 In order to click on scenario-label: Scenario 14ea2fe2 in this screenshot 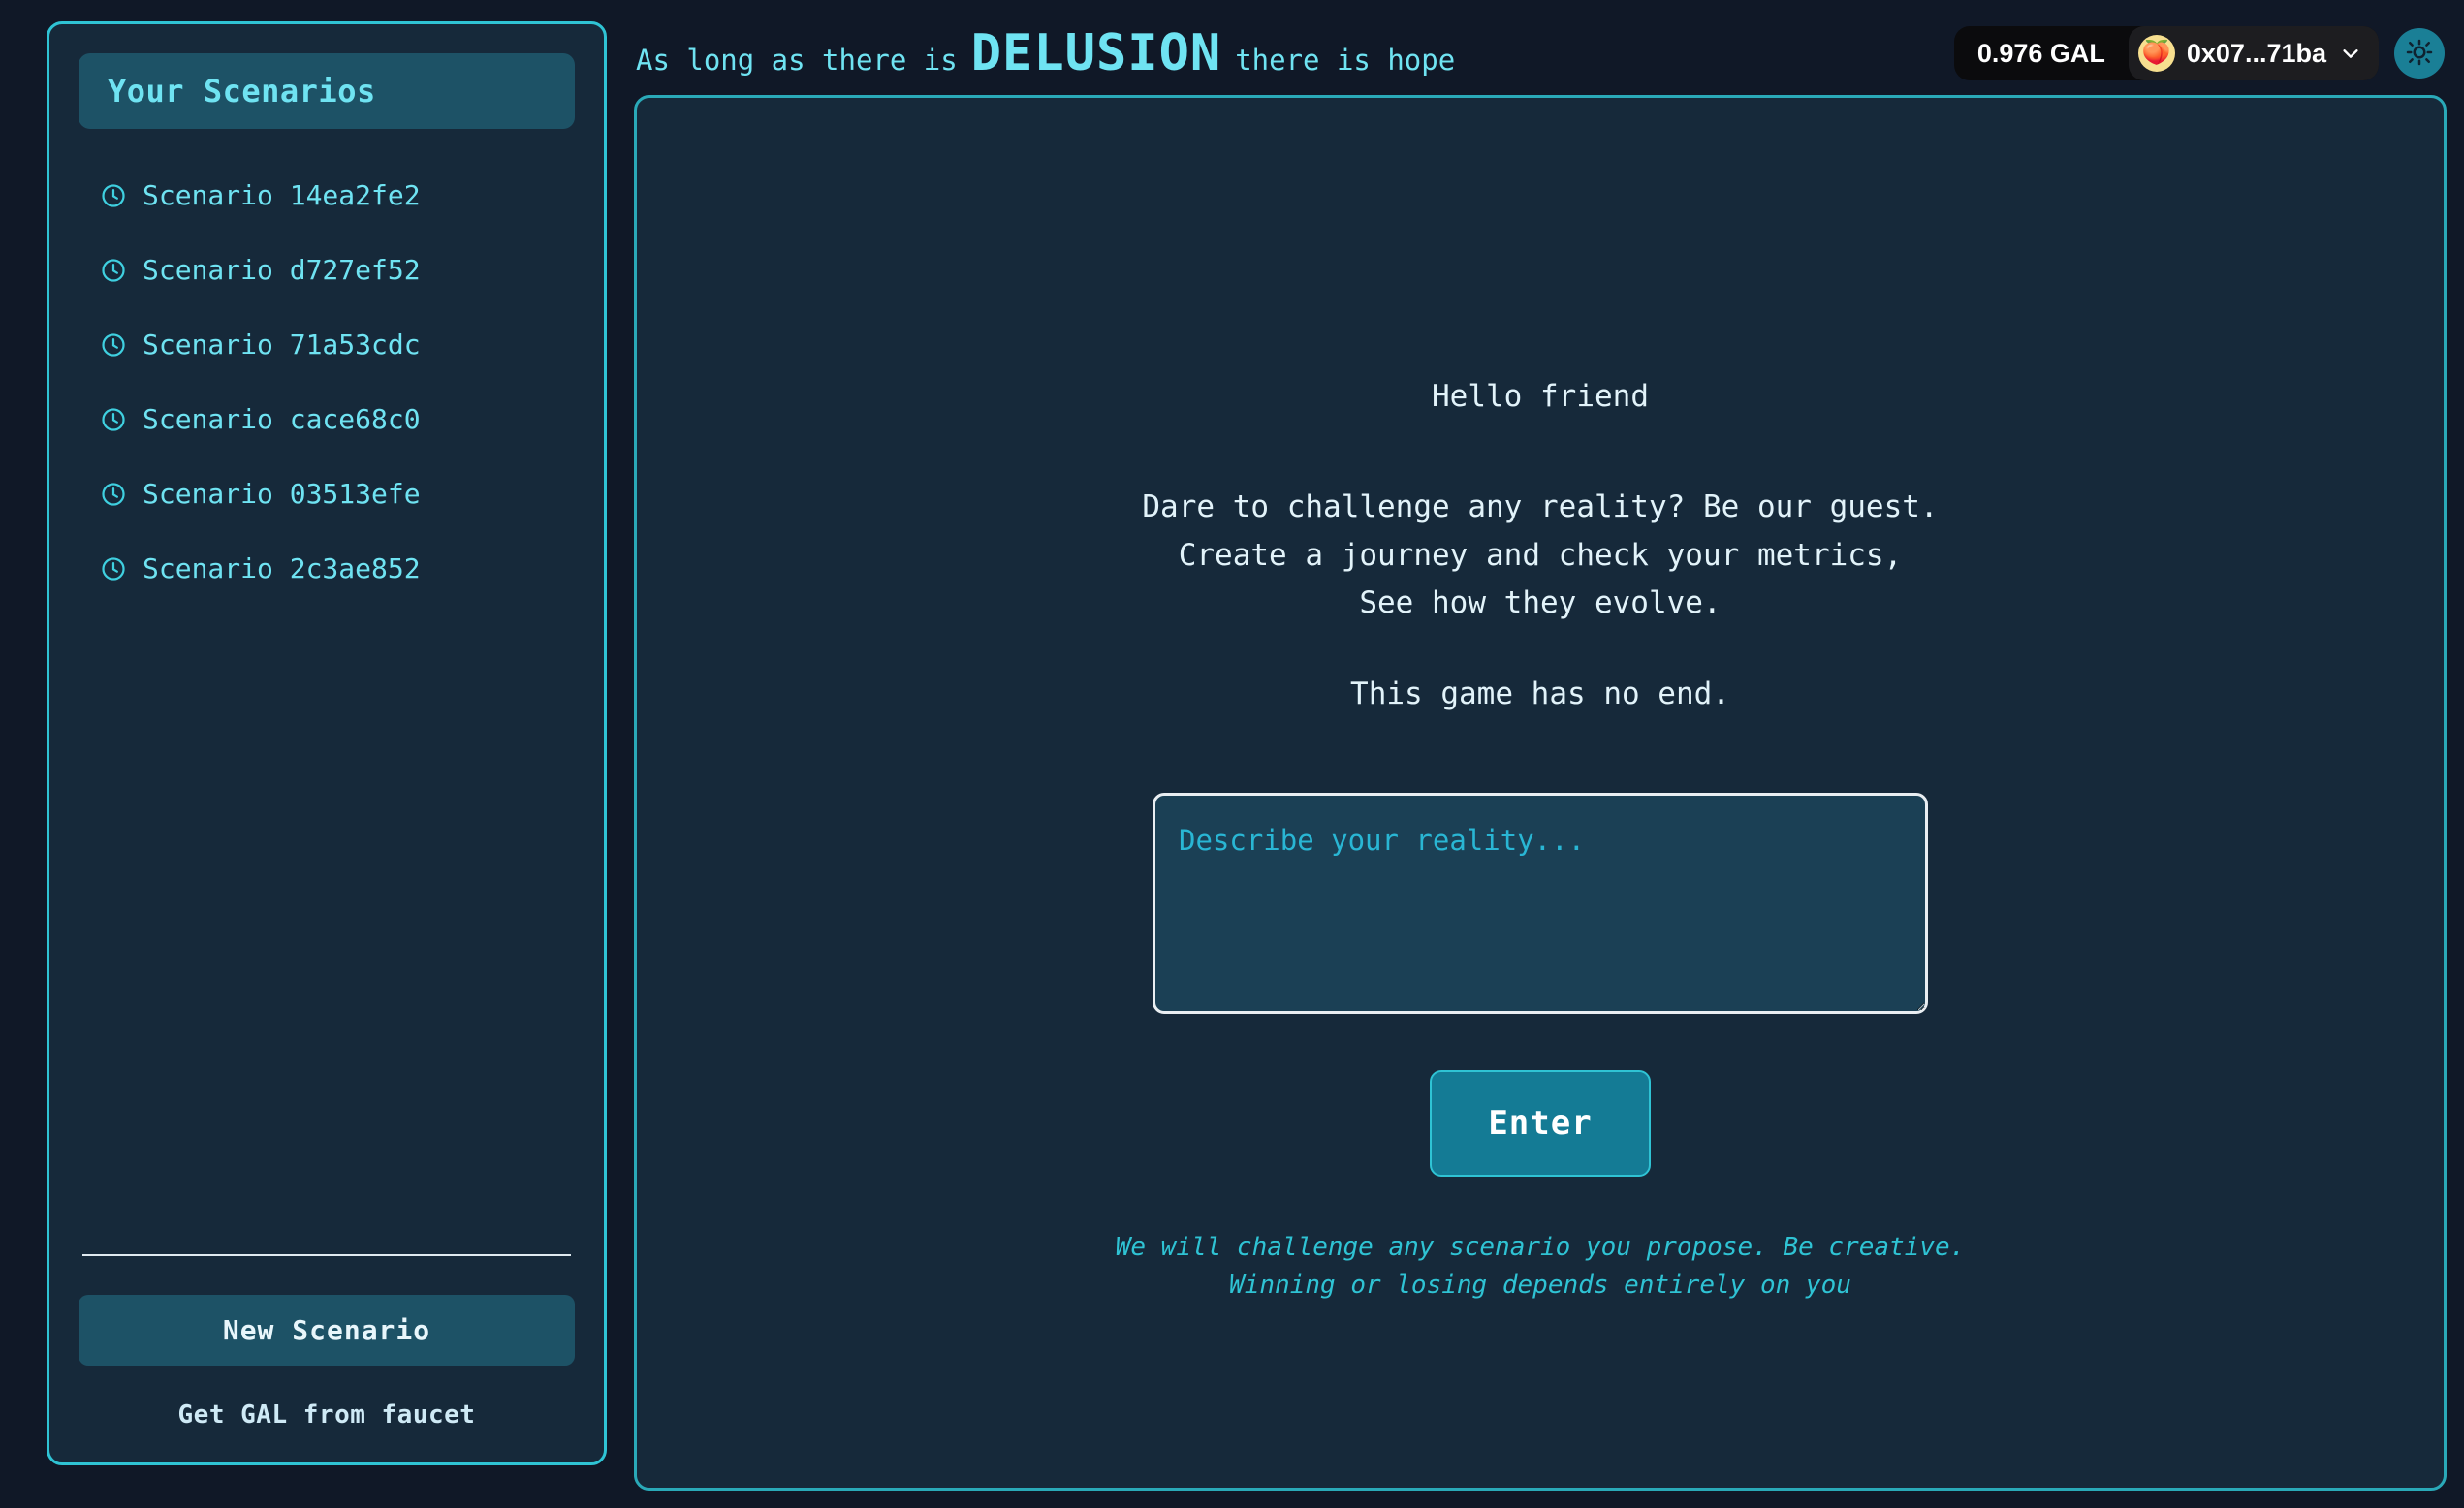, I will do `click(281, 195)`.